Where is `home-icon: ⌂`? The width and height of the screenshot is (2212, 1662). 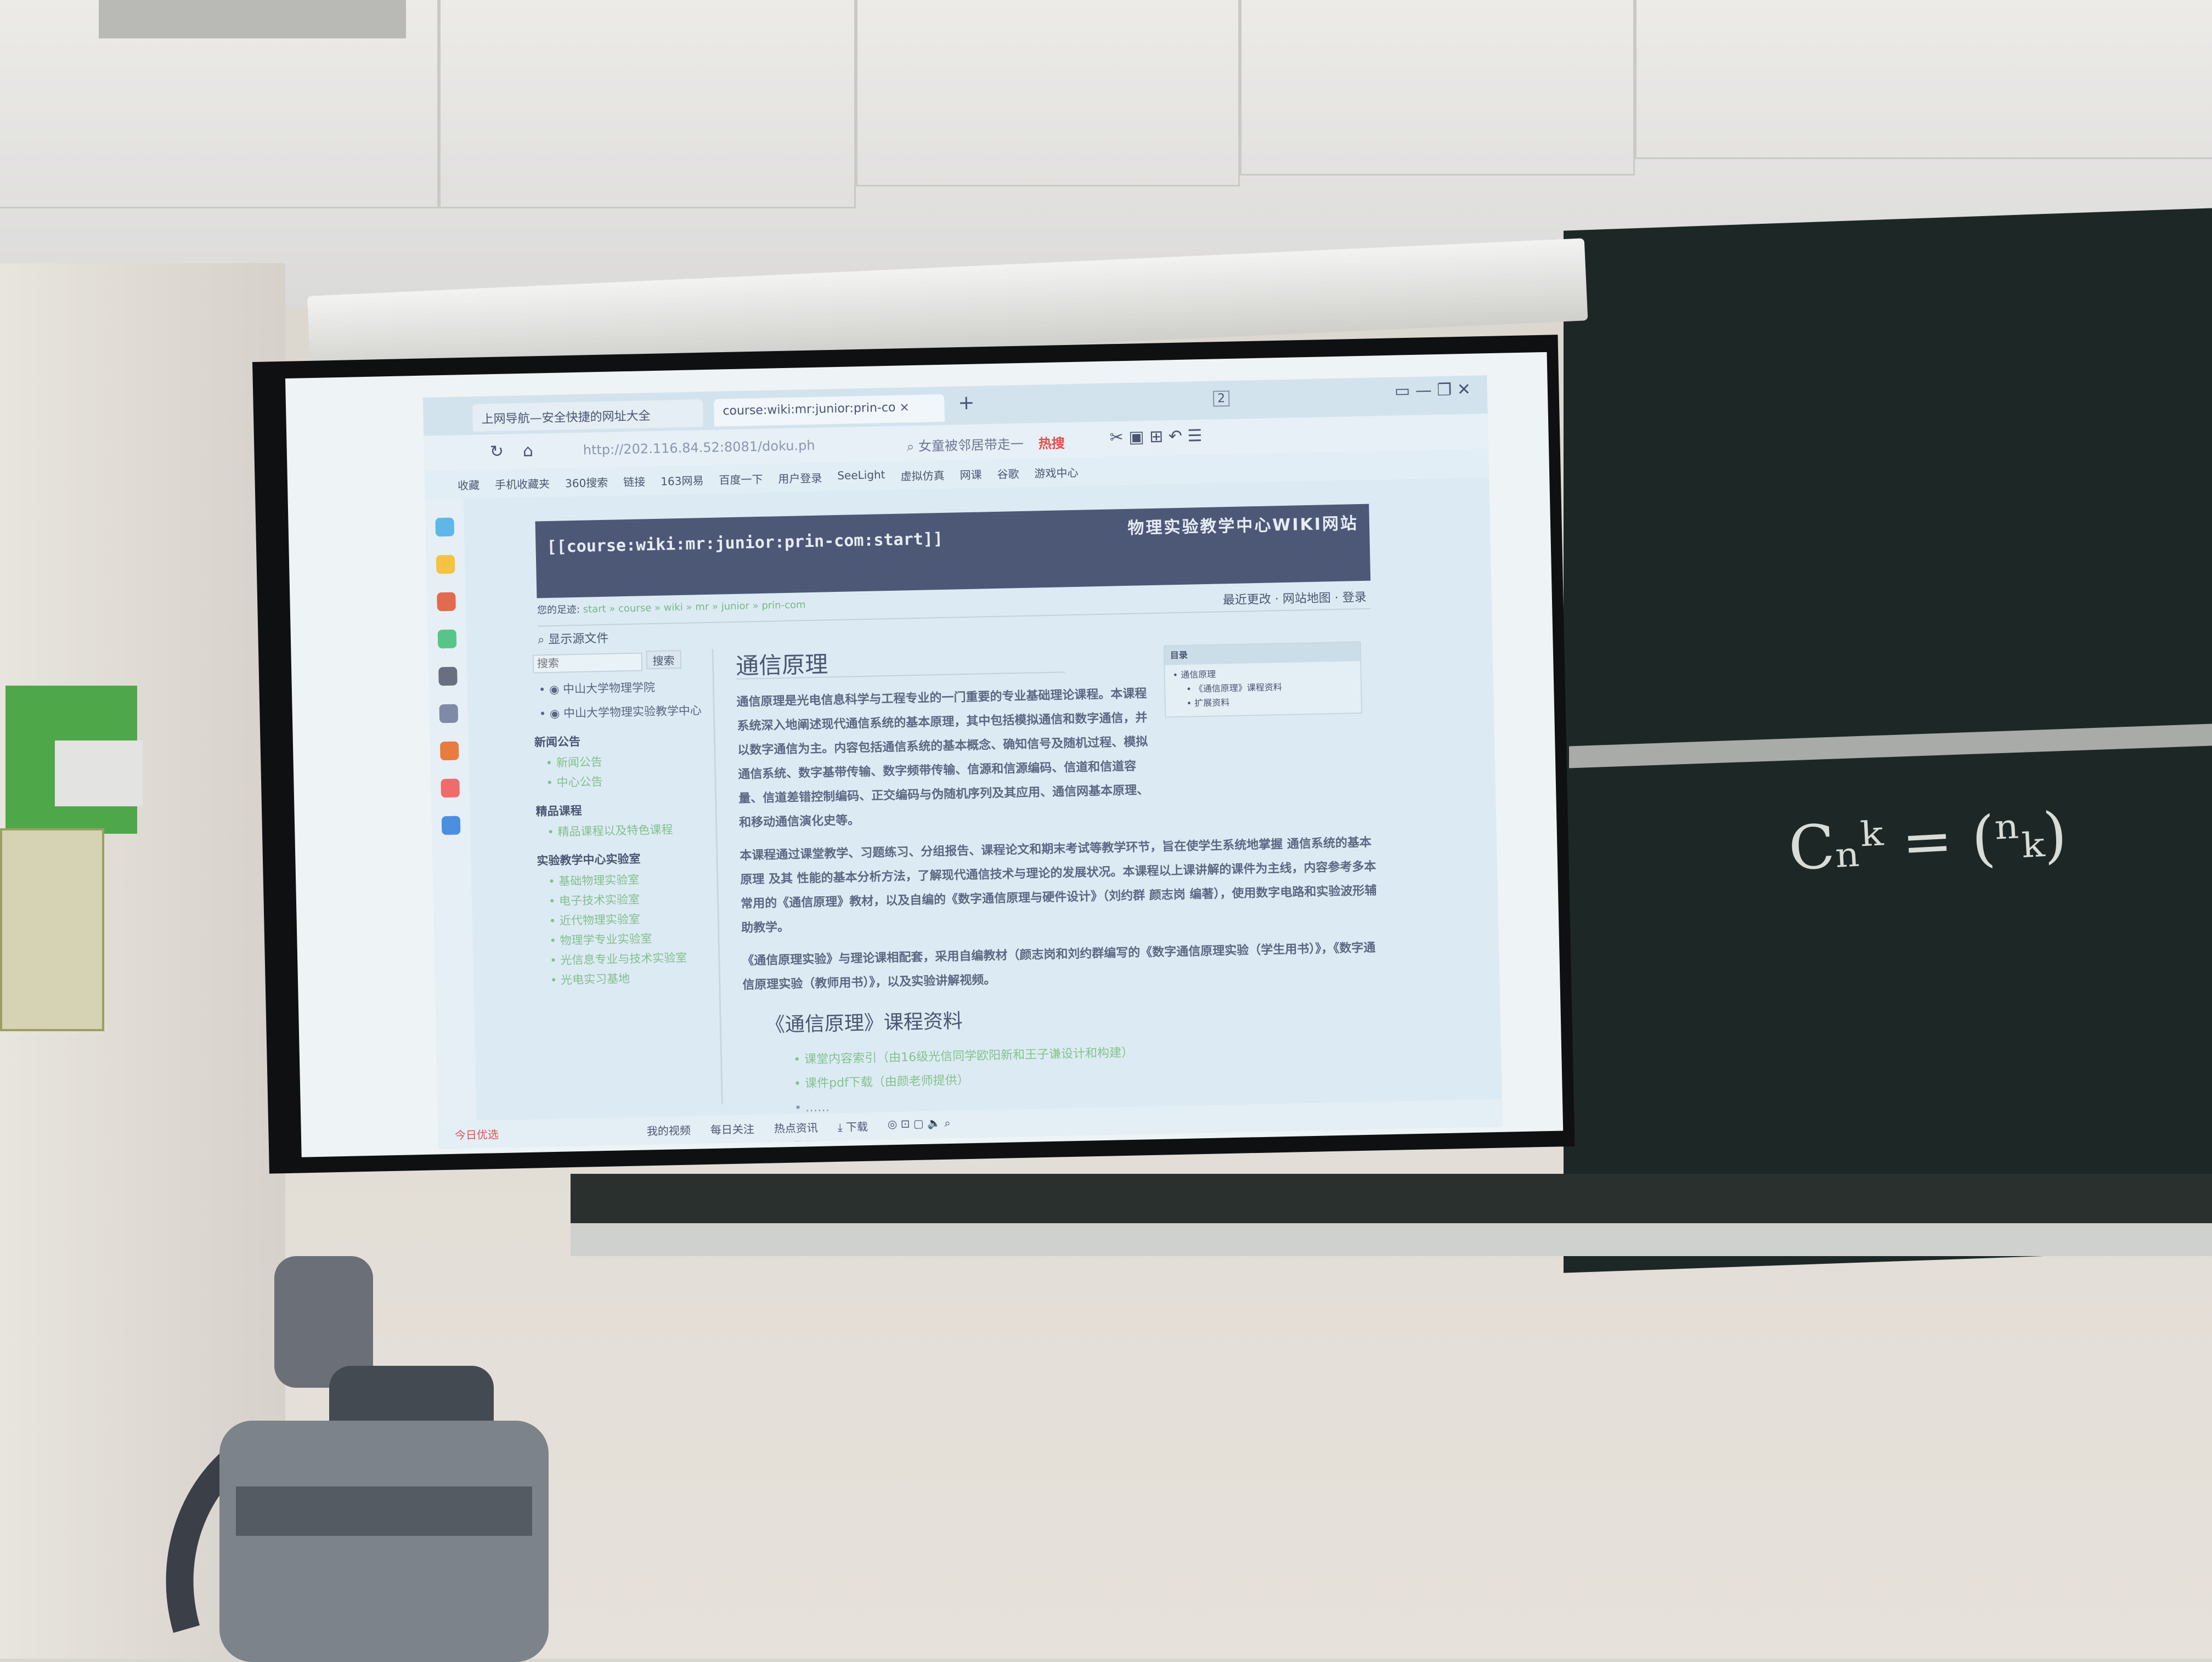
home-icon: ⌂ is located at coordinates (528, 451).